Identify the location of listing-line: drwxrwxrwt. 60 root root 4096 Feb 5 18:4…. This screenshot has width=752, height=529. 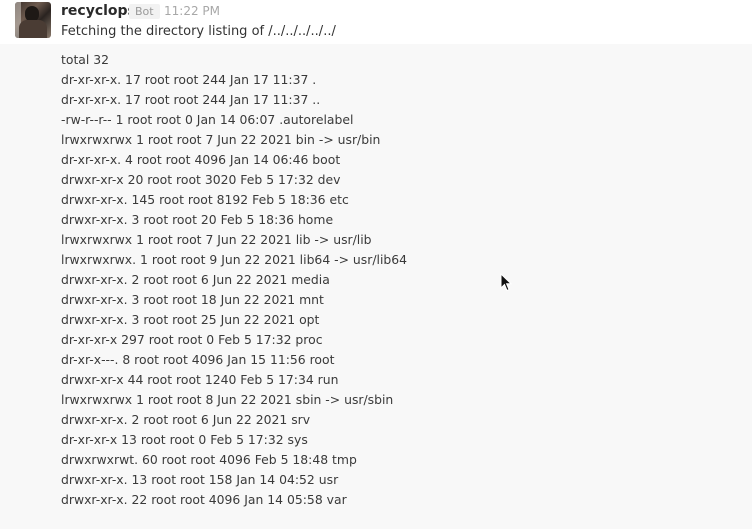
(209, 459).